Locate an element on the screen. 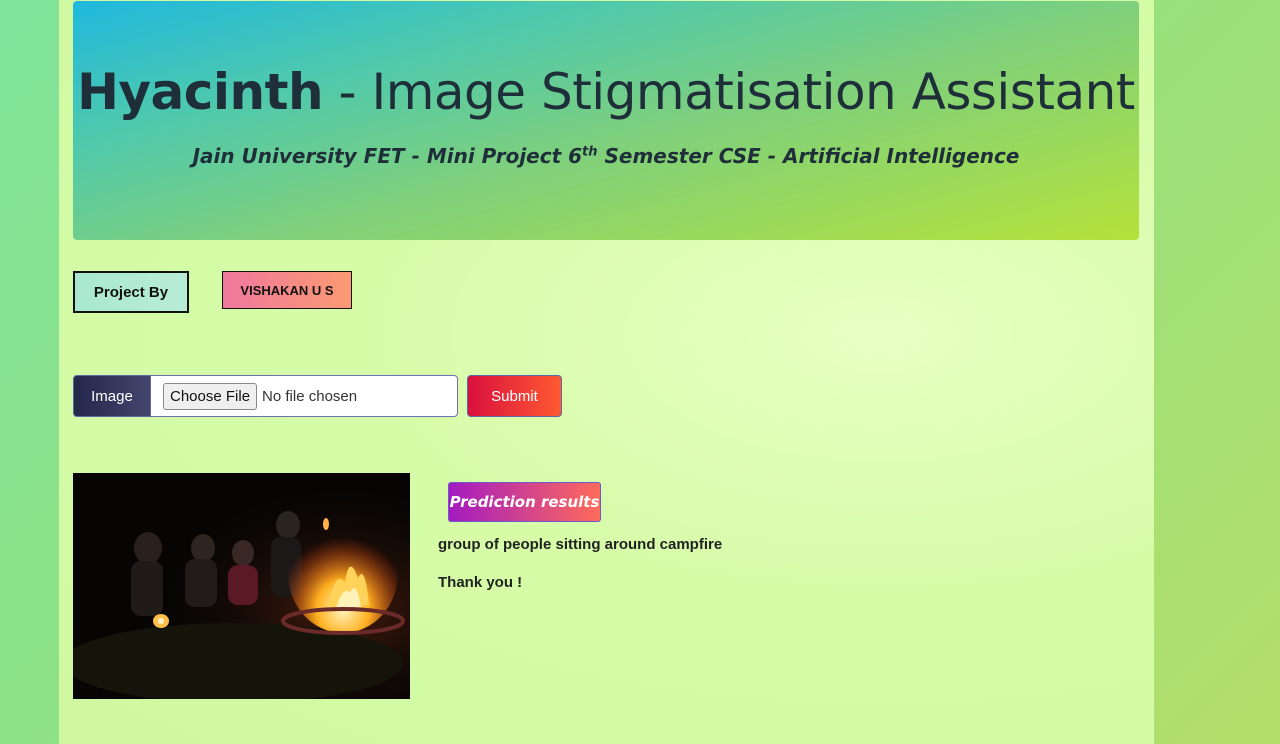 This screenshot has height=744, width=1280. uploaded-image is located at coordinates (241, 586).